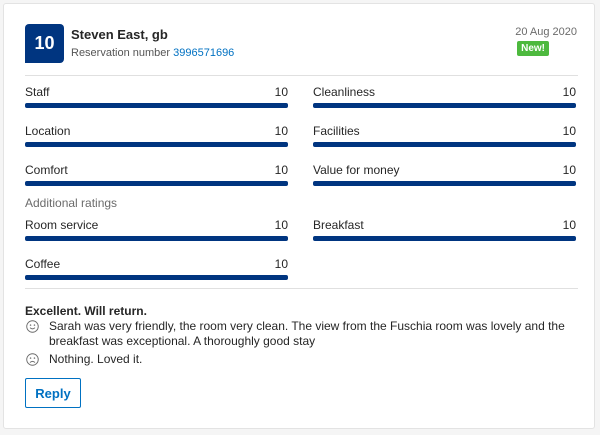  I want to click on review-title: Excellent. Will return., so click(86, 311).